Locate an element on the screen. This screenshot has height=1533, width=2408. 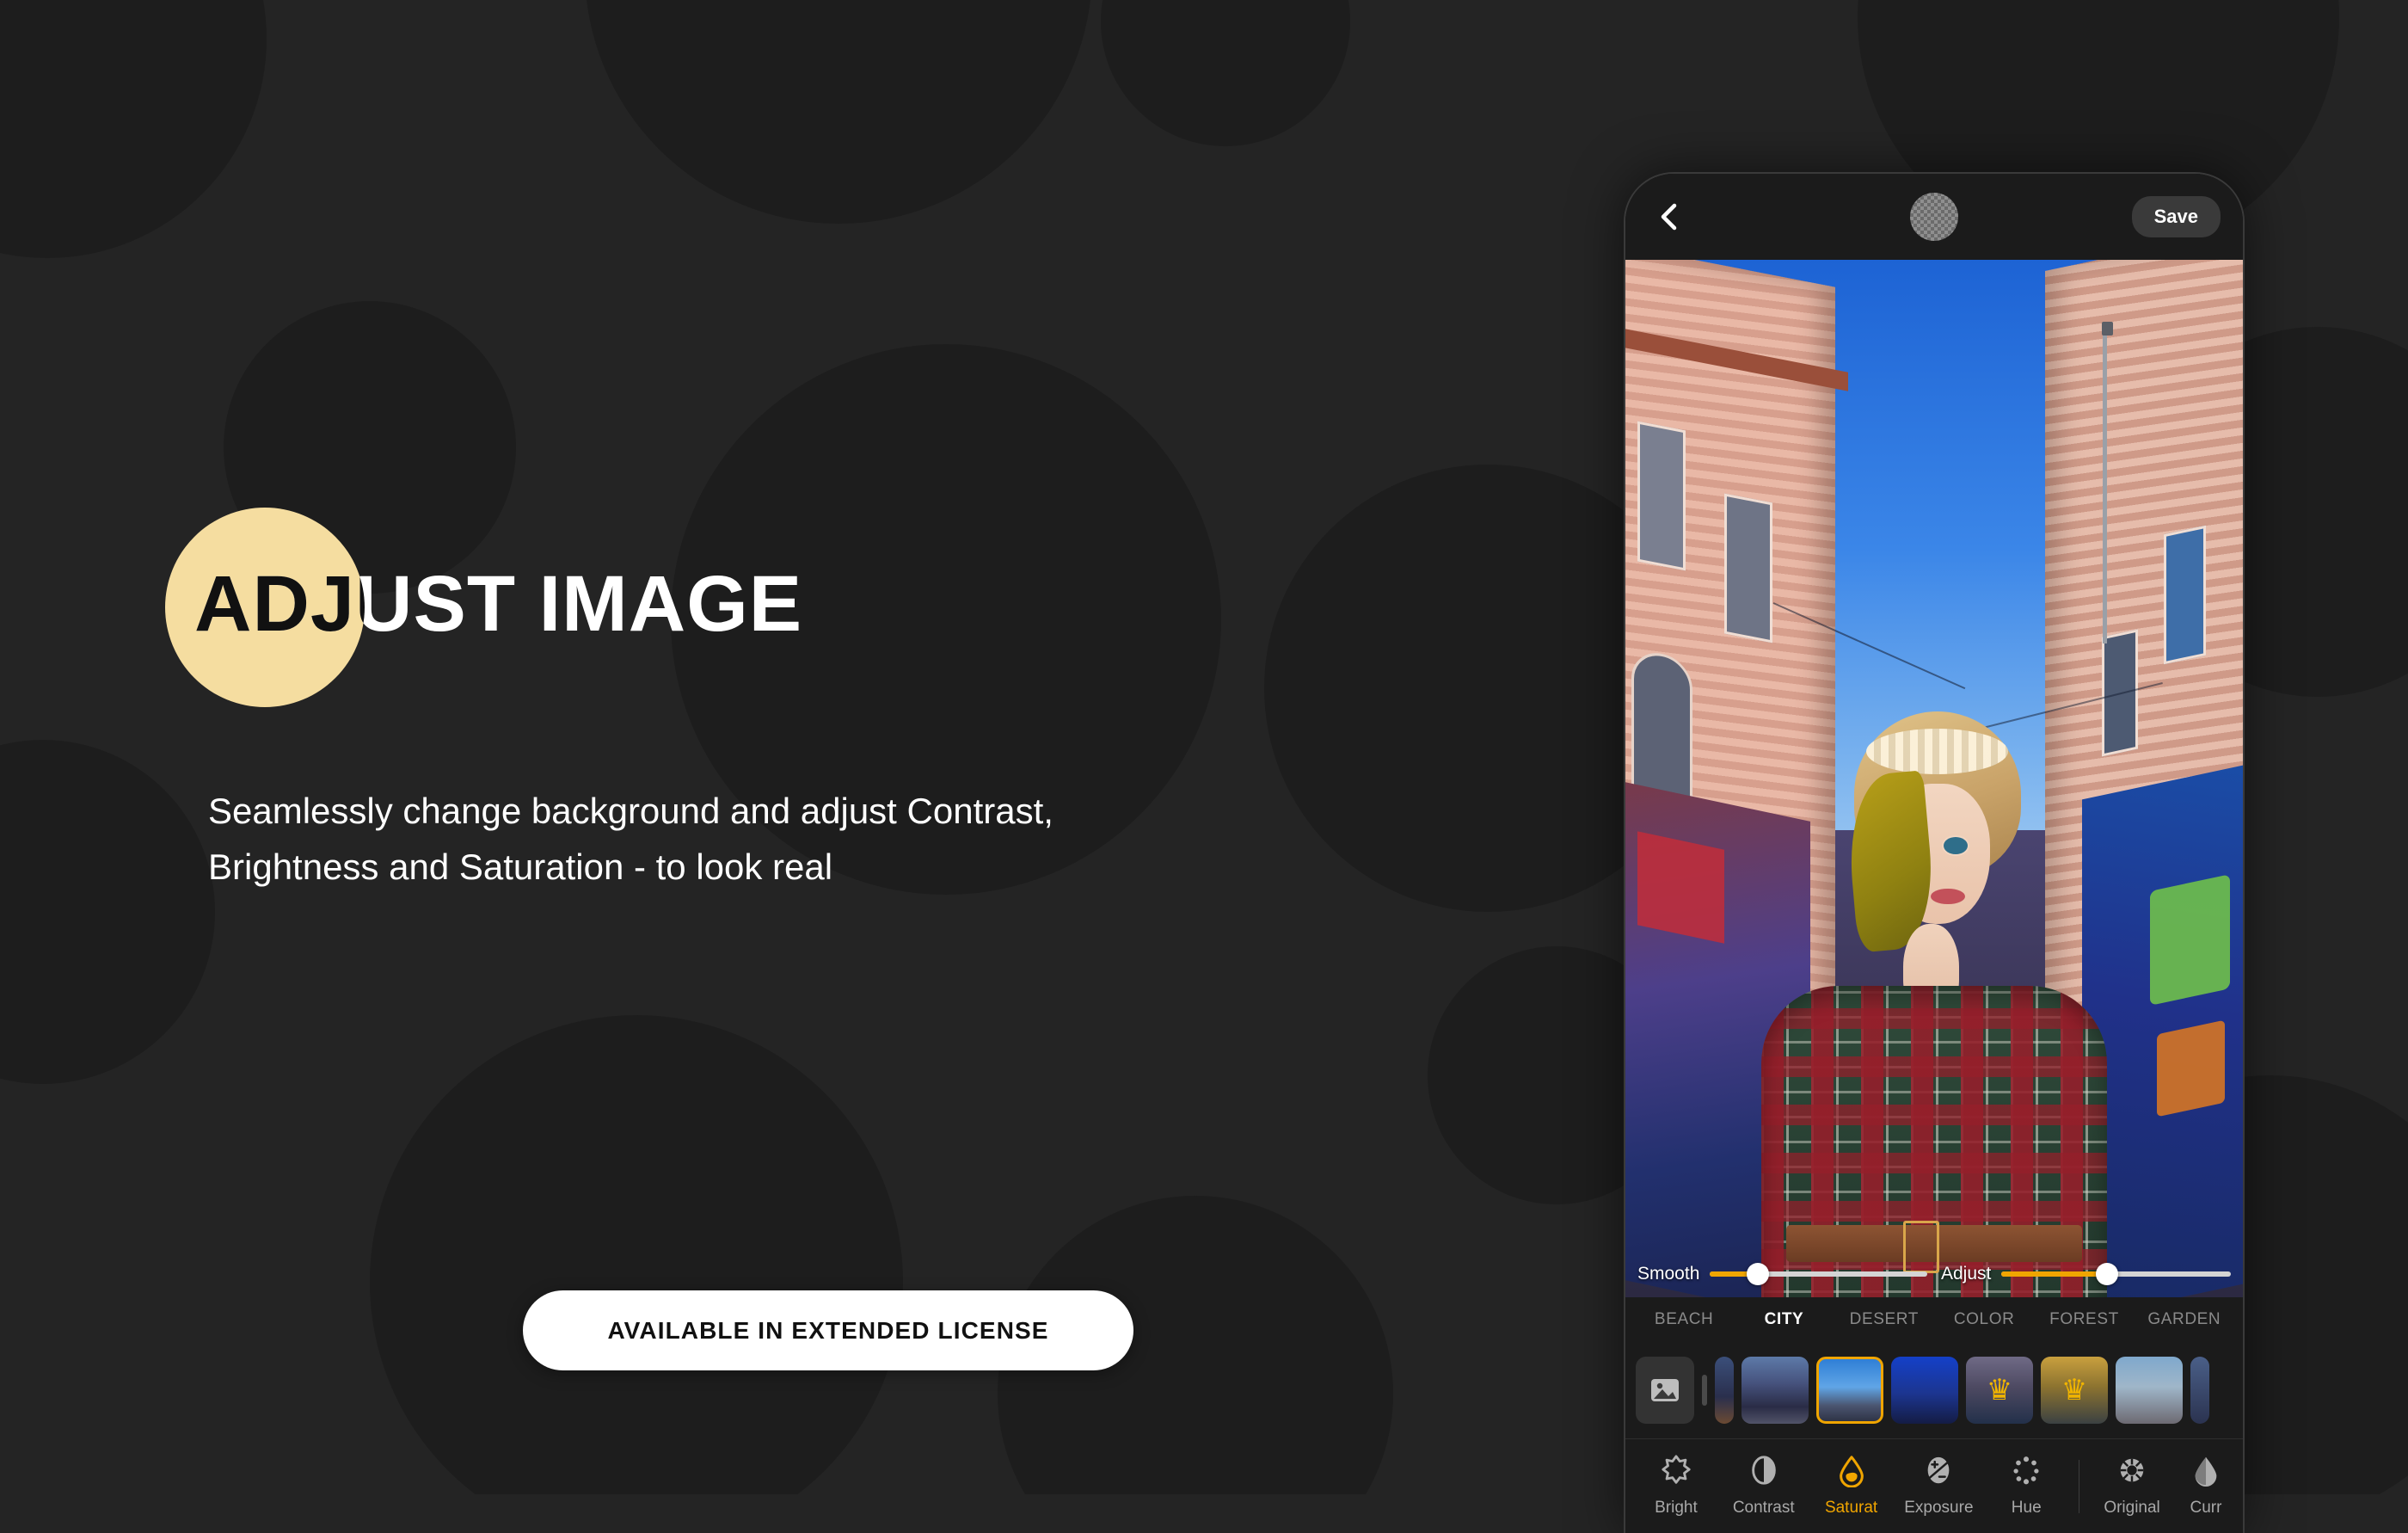
tool-hue-label: Hue is located at coordinates (2026, 1508).